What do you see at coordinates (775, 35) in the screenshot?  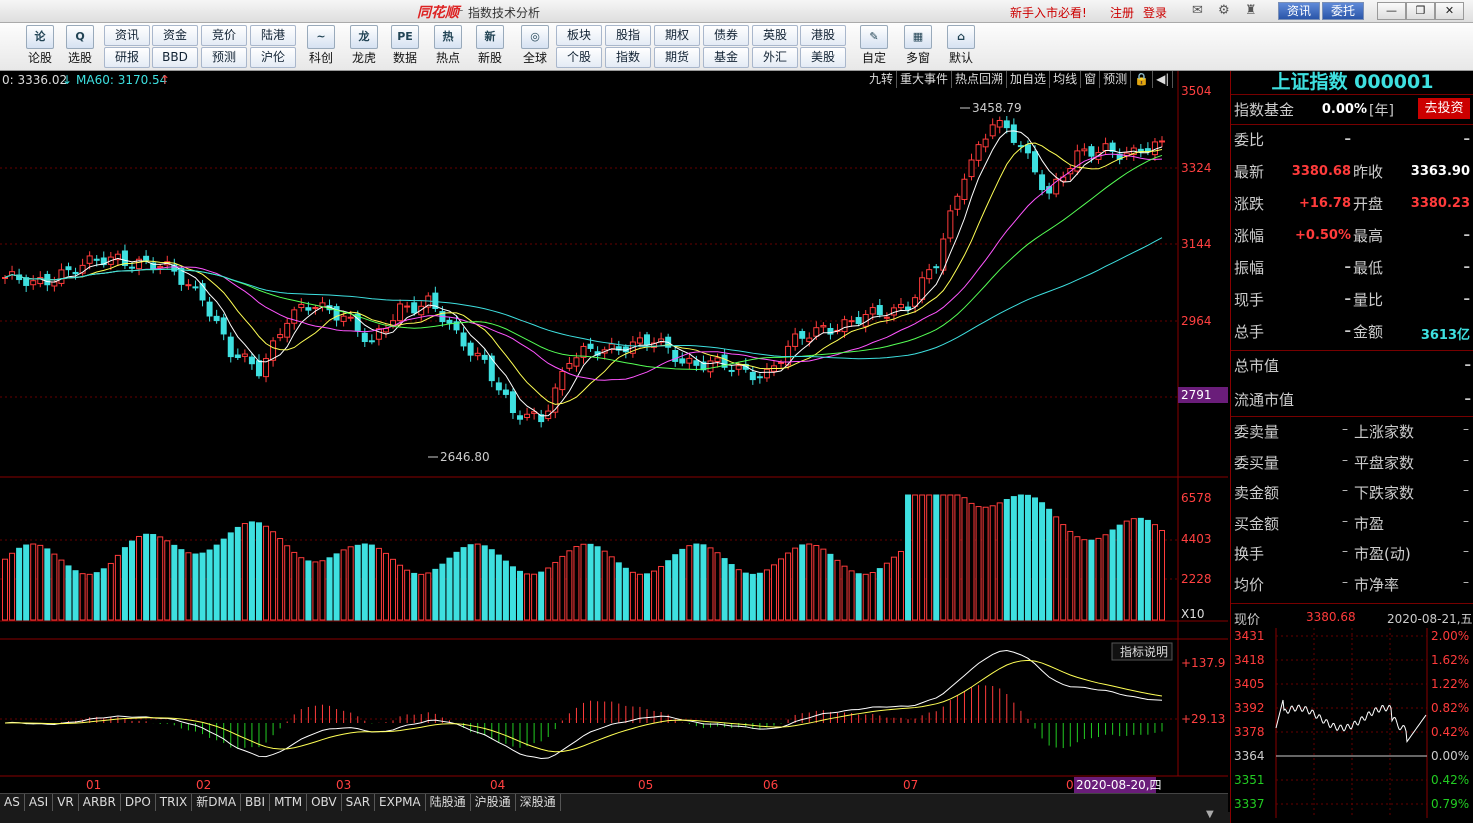 I see `toolbar-tab-top: 英股` at bounding box center [775, 35].